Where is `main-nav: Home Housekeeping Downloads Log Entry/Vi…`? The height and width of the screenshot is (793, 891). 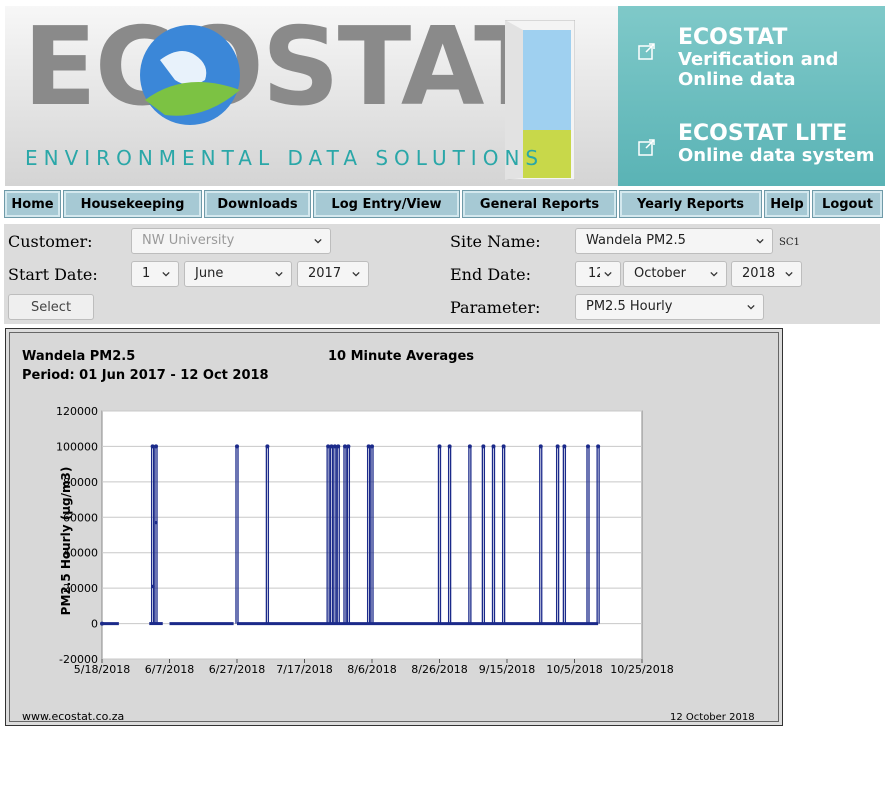 main-nav: Home Housekeeping Downloads Log Entry/Vi… is located at coordinates (444, 204).